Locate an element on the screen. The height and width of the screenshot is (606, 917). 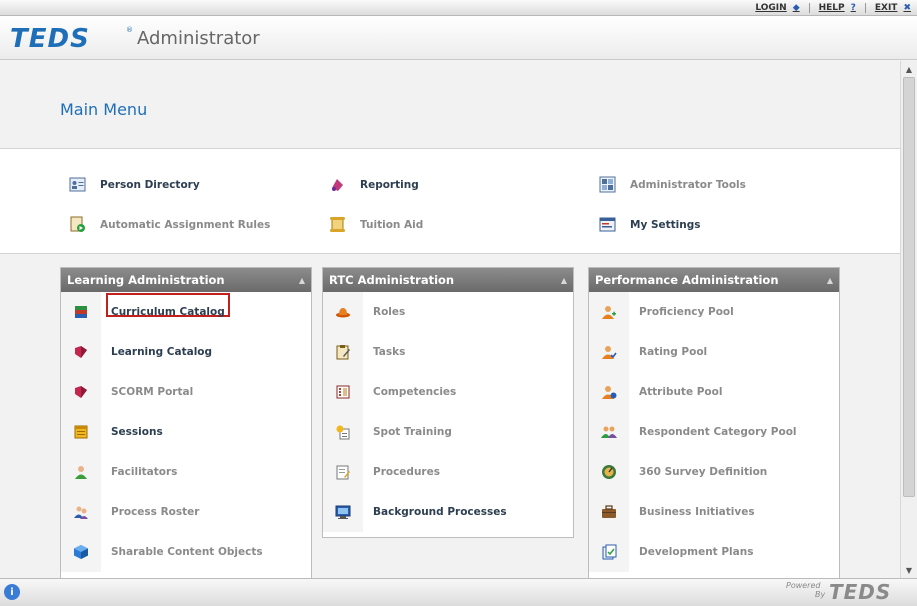
login-link: LOGIN ◆ is located at coordinates (777, 8).